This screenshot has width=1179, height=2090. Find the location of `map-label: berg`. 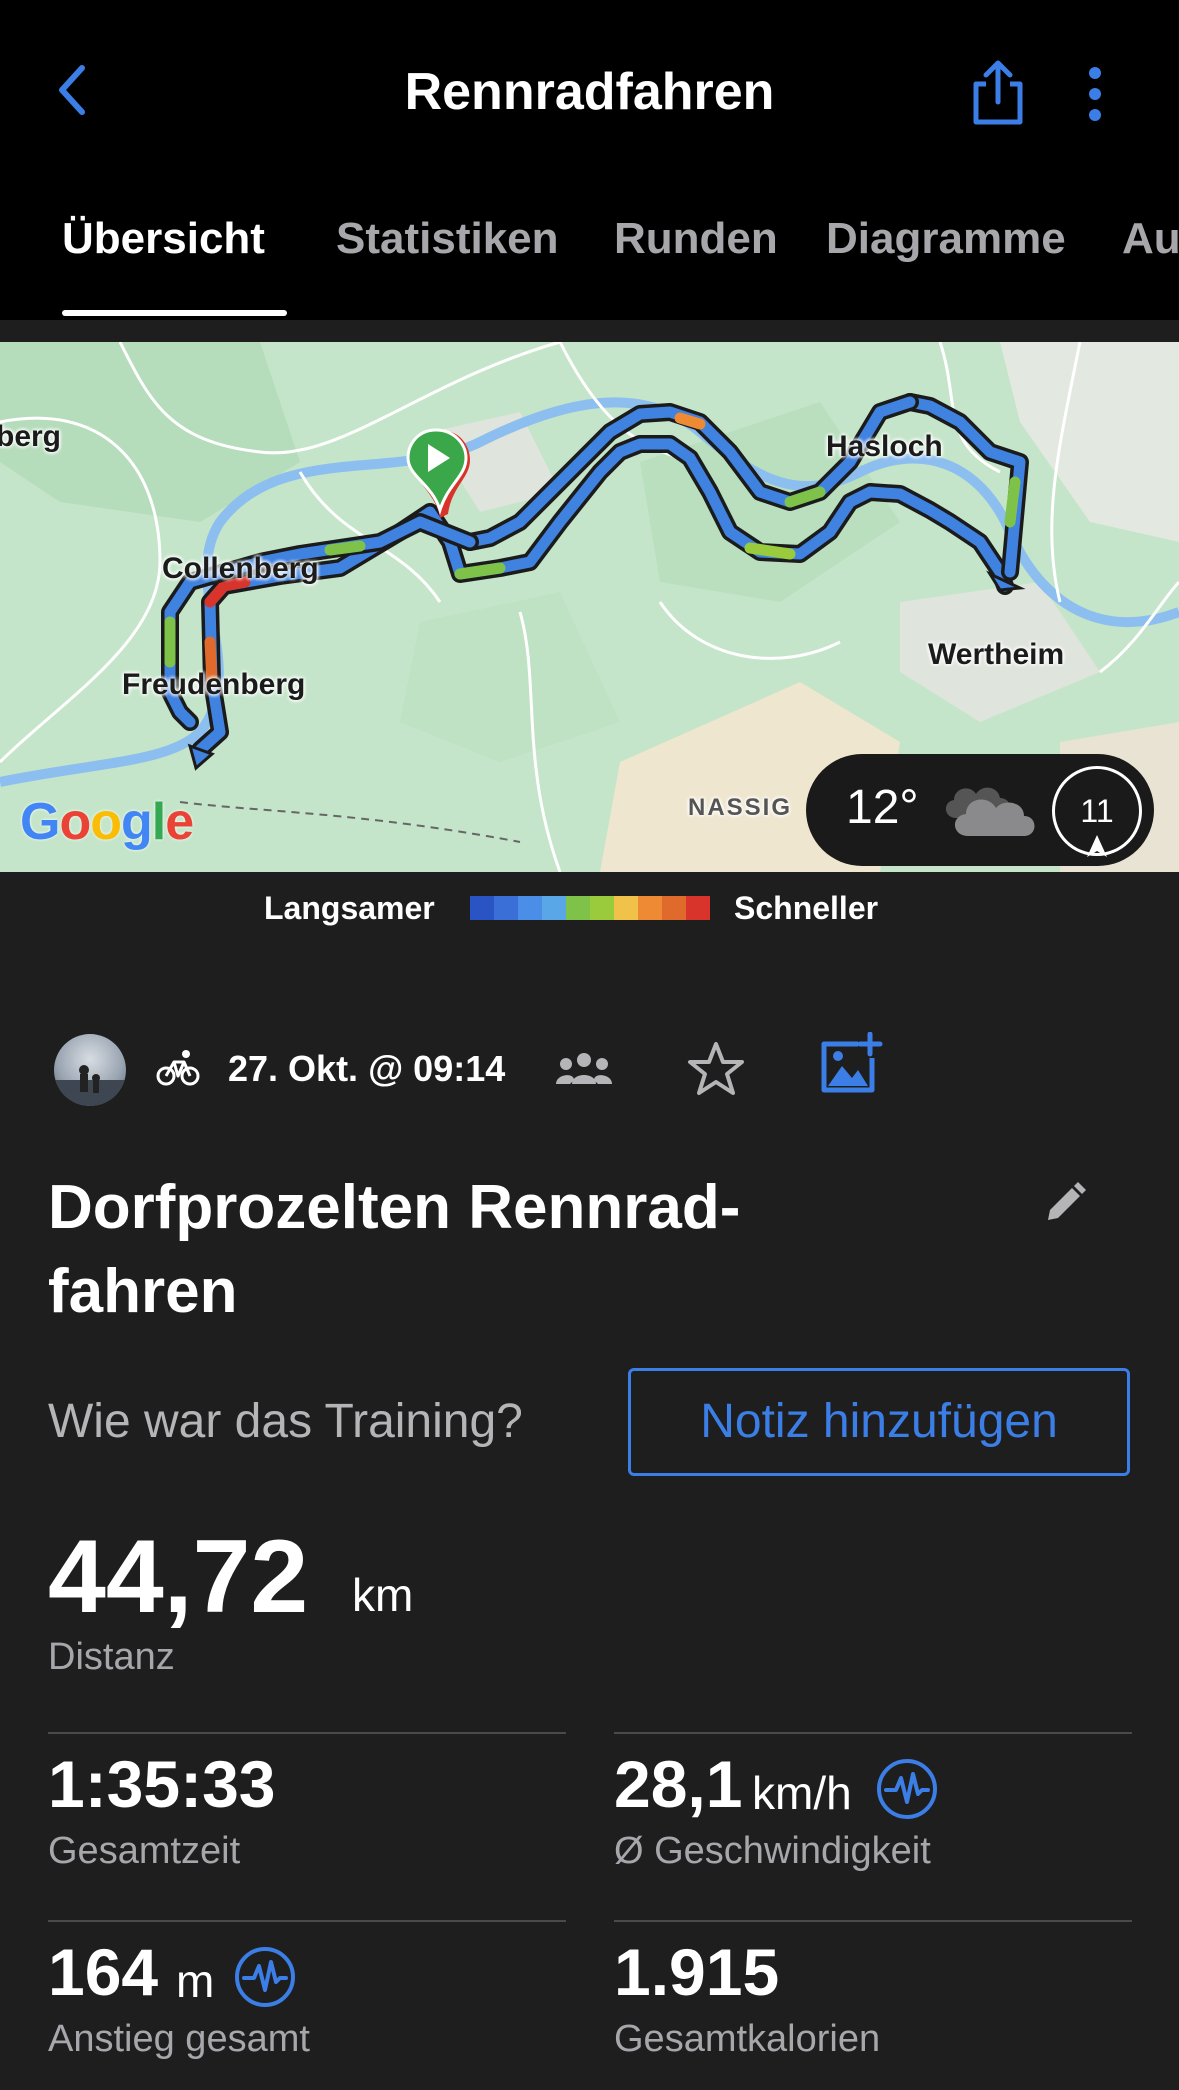

map-label: berg is located at coordinates (31, 436).